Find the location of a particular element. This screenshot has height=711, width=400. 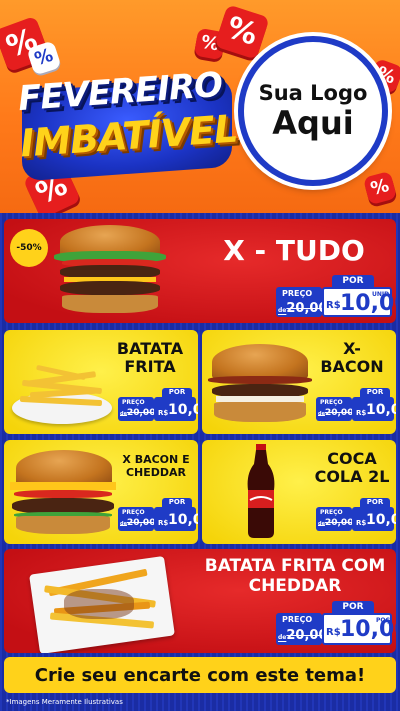

cta-banner: Crie seu encarte com este tema! is located at coordinates (200, 675).